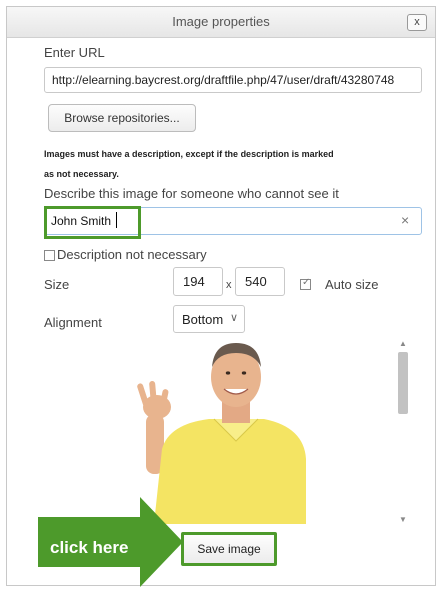 Image resolution: width=440 pixels, height=589 pixels. What do you see at coordinates (73, 322) in the screenshot?
I see `alignment-label: Alignment` at bounding box center [73, 322].